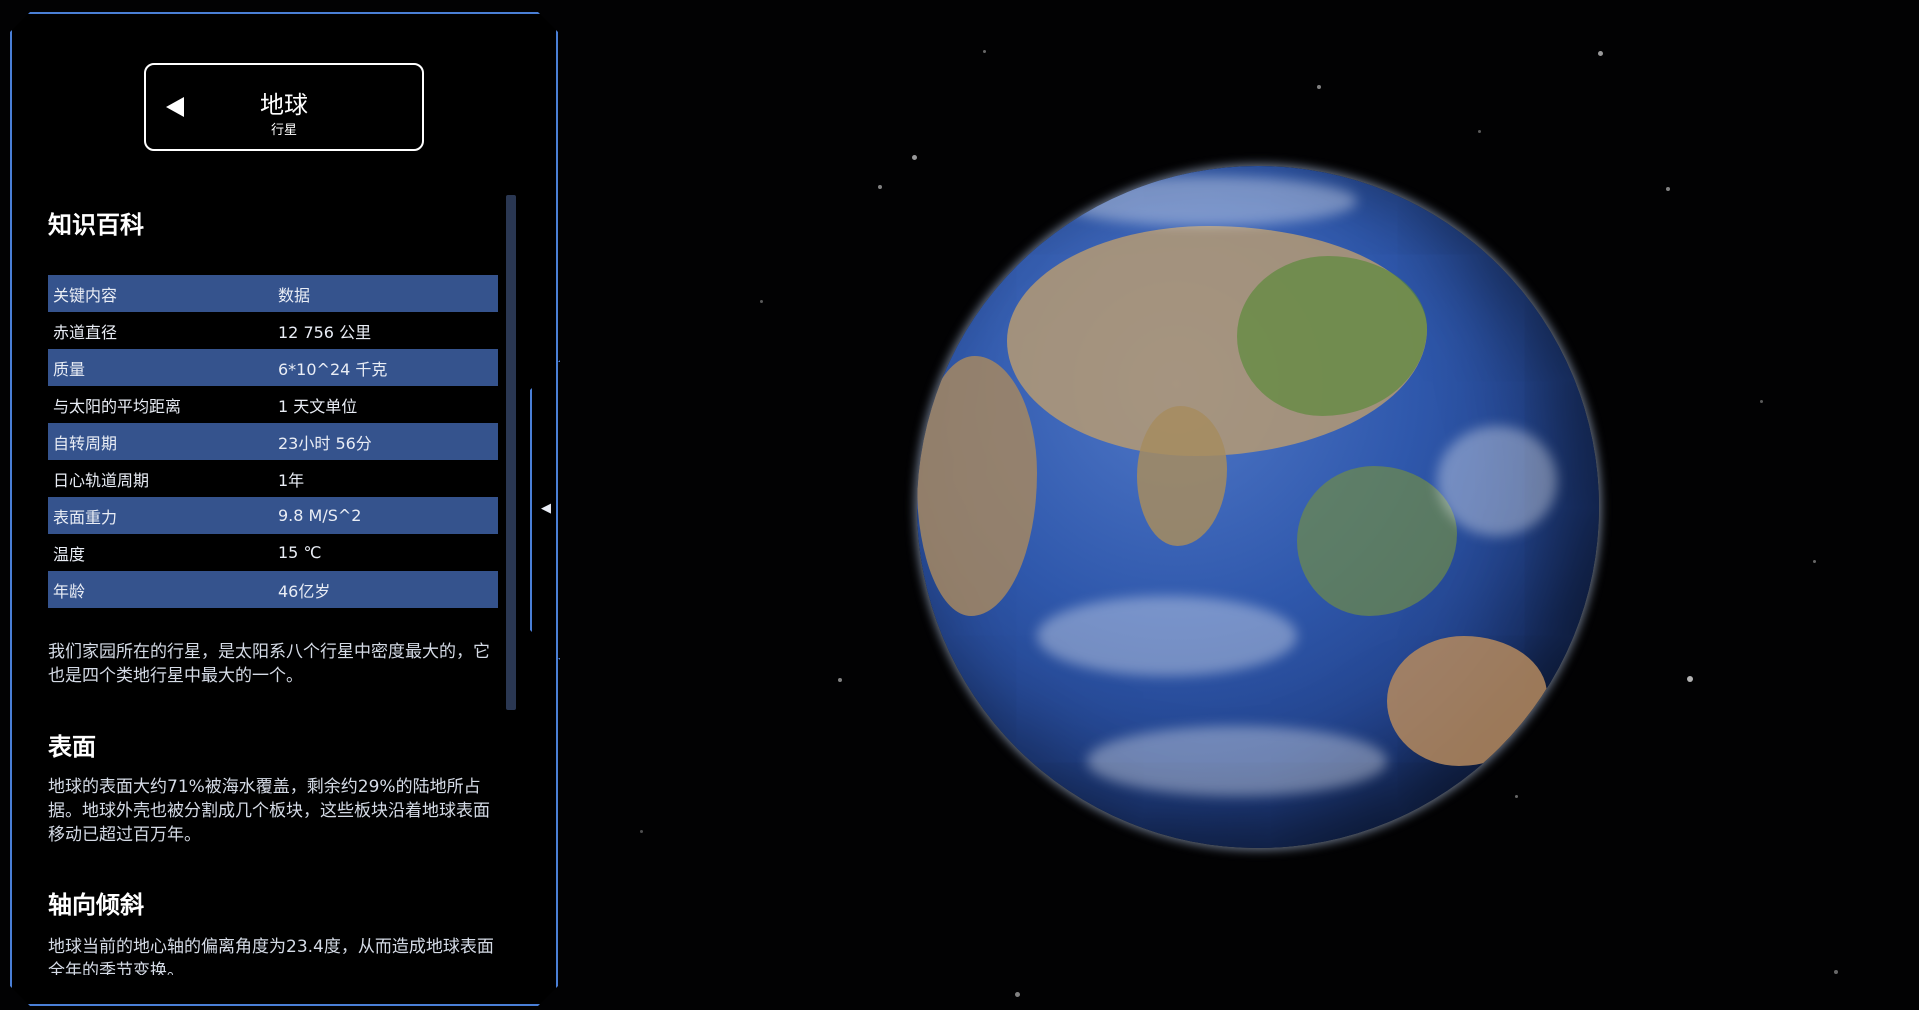 The image size is (1919, 1010). I want to click on table-cell-key: 年龄, so click(160, 589).